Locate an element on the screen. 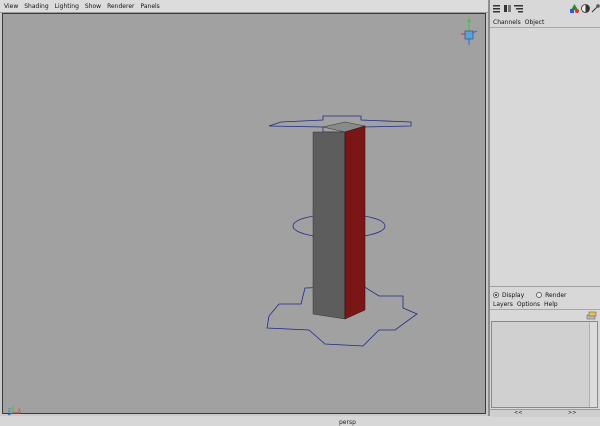 The image size is (600, 426). menu-shading: Shading is located at coordinates (36, 6).